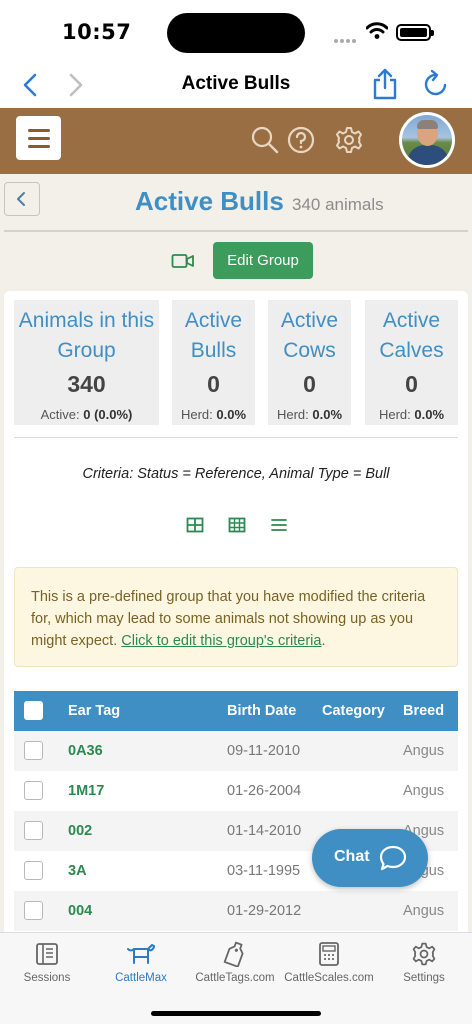  What do you see at coordinates (338, 204) in the screenshot?
I see `animal-count: 340 animals` at bounding box center [338, 204].